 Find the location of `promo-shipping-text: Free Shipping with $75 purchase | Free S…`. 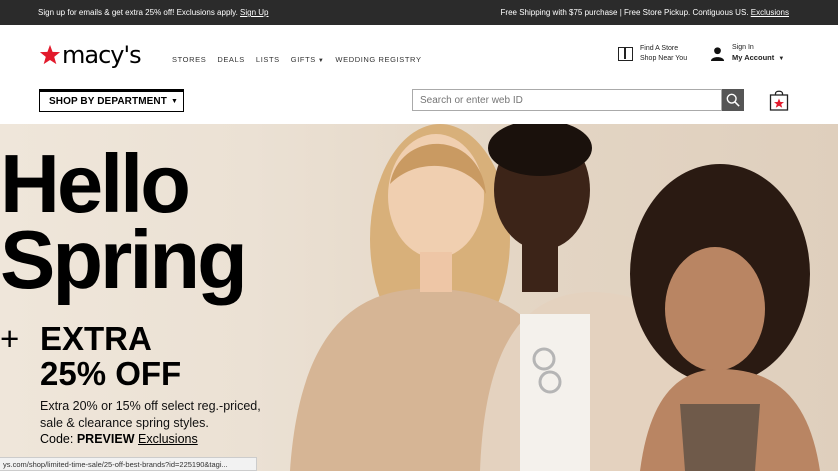

promo-shipping-text: Free Shipping with $75 purchase | Free S… is located at coordinates (624, 12).